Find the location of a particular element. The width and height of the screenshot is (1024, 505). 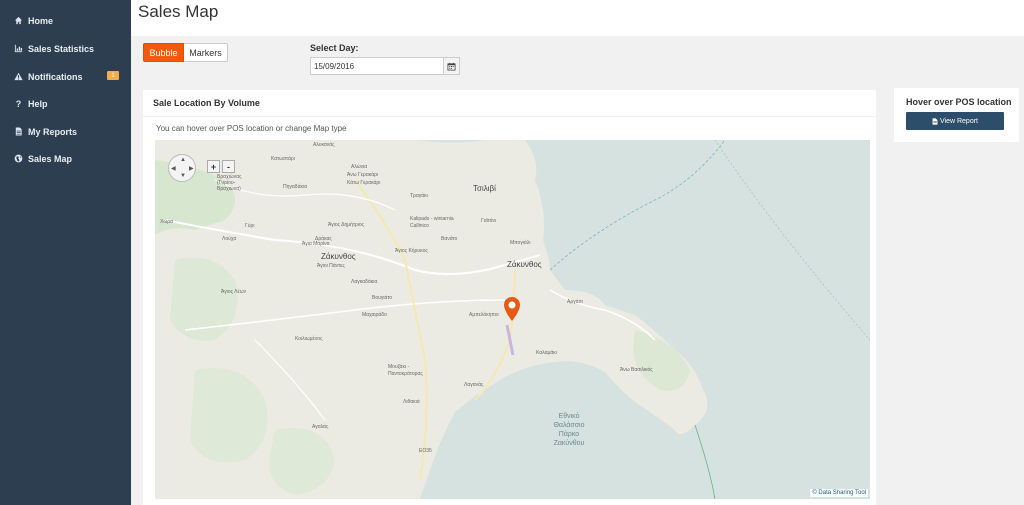

map-label: Άνω Βασιλικός is located at coordinates (636, 370).